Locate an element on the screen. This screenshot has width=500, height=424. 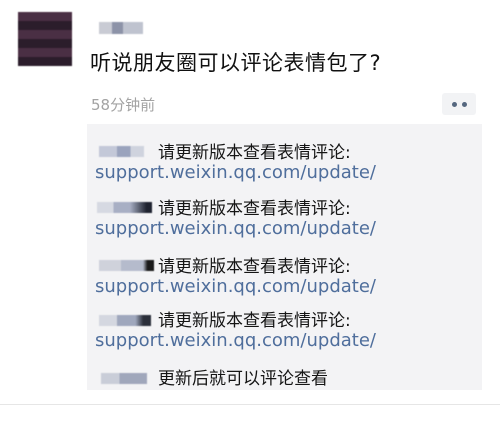
post-timestamp: 58分钟前 is located at coordinates (123, 105).